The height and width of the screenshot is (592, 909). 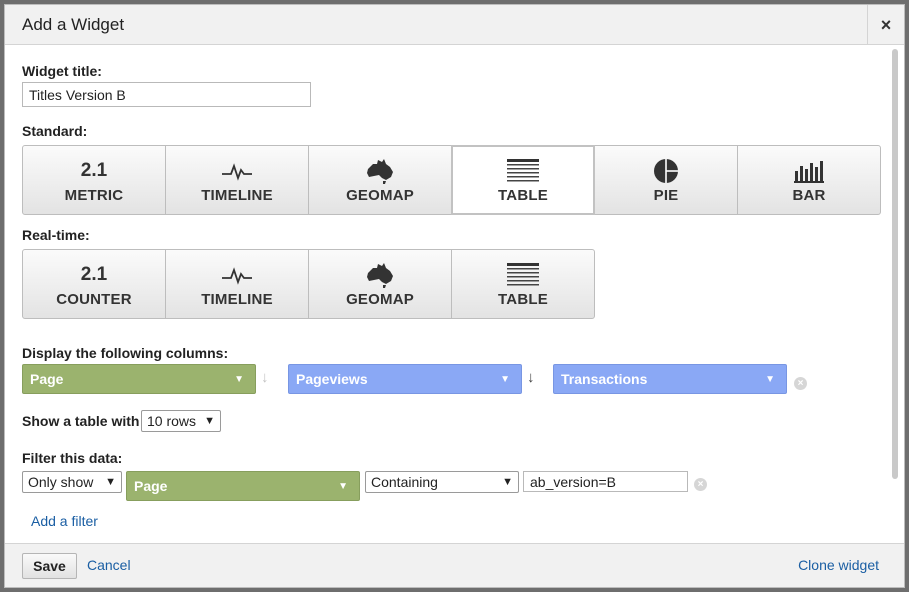 I want to click on column-transactions-select: Transactions ▼, so click(x=670, y=379).